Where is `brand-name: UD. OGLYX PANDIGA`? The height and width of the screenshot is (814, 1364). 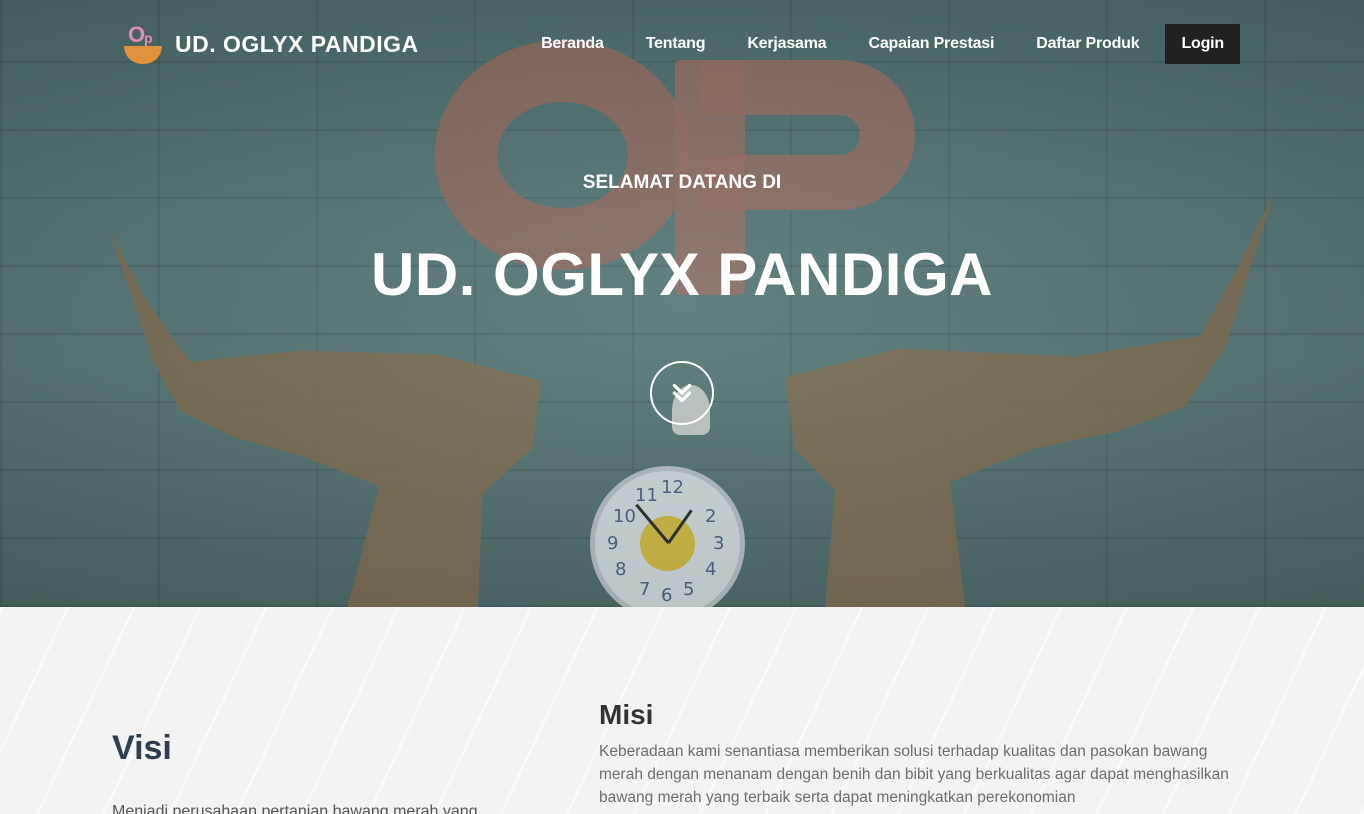
brand-name: UD. OGLYX PANDIGA is located at coordinates (297, 43).